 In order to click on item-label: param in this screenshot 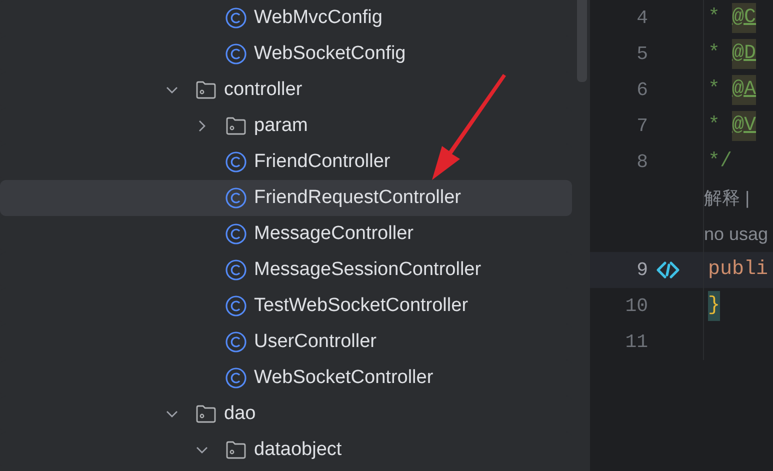, I will do `click(281, 126)`.